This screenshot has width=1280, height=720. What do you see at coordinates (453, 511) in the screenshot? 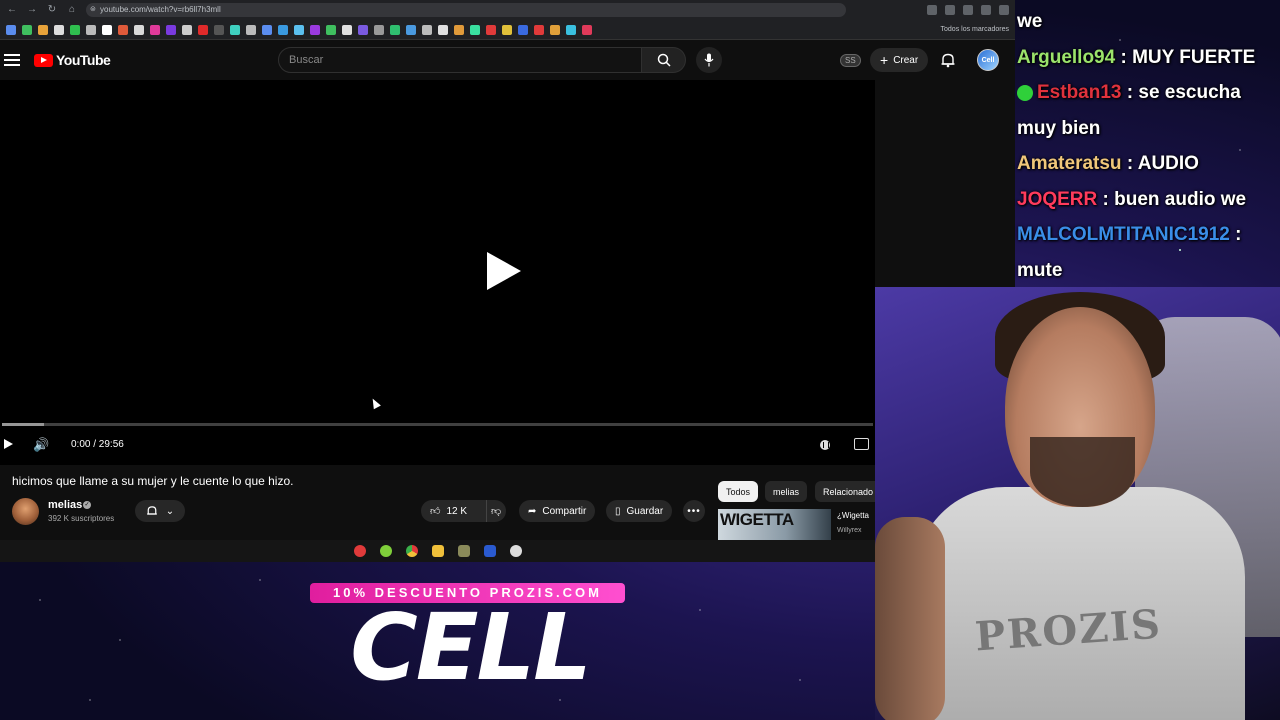
I see `like-button: 👍︎ 12 K` at bounding box center [453, 511].